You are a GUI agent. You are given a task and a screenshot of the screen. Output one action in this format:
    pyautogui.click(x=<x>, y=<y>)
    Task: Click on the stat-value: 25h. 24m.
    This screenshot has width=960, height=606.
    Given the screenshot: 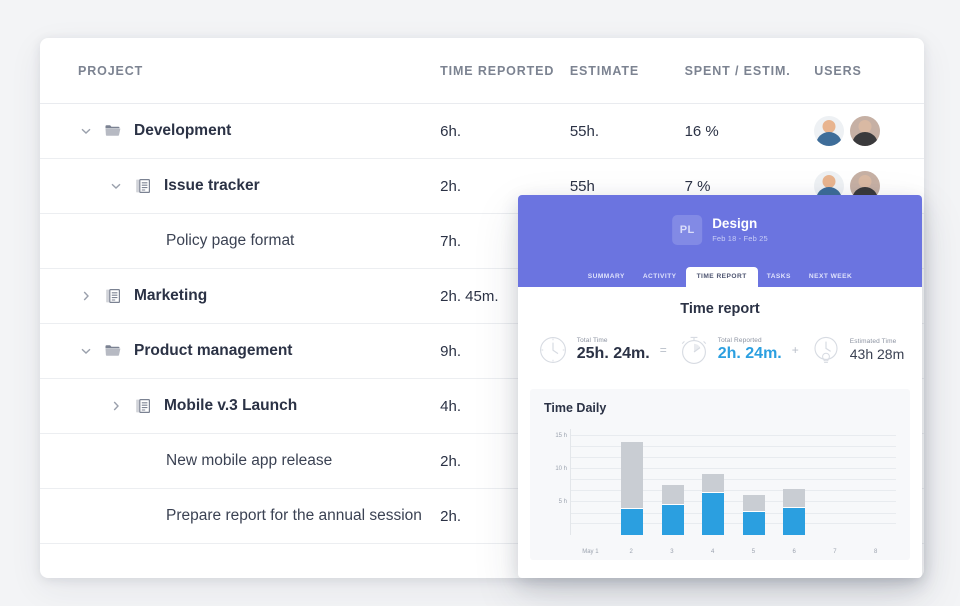 What is the action you would take?
    pyautogui.click(x=613, y=353)
    